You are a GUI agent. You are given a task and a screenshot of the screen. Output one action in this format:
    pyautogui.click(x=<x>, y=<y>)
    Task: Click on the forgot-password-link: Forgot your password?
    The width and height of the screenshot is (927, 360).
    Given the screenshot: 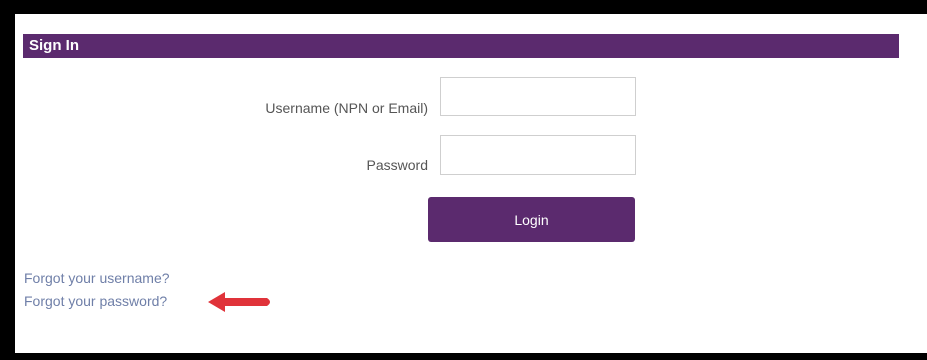 What is the action you would take?
    pyautogui.click(x=95, y=301)
    